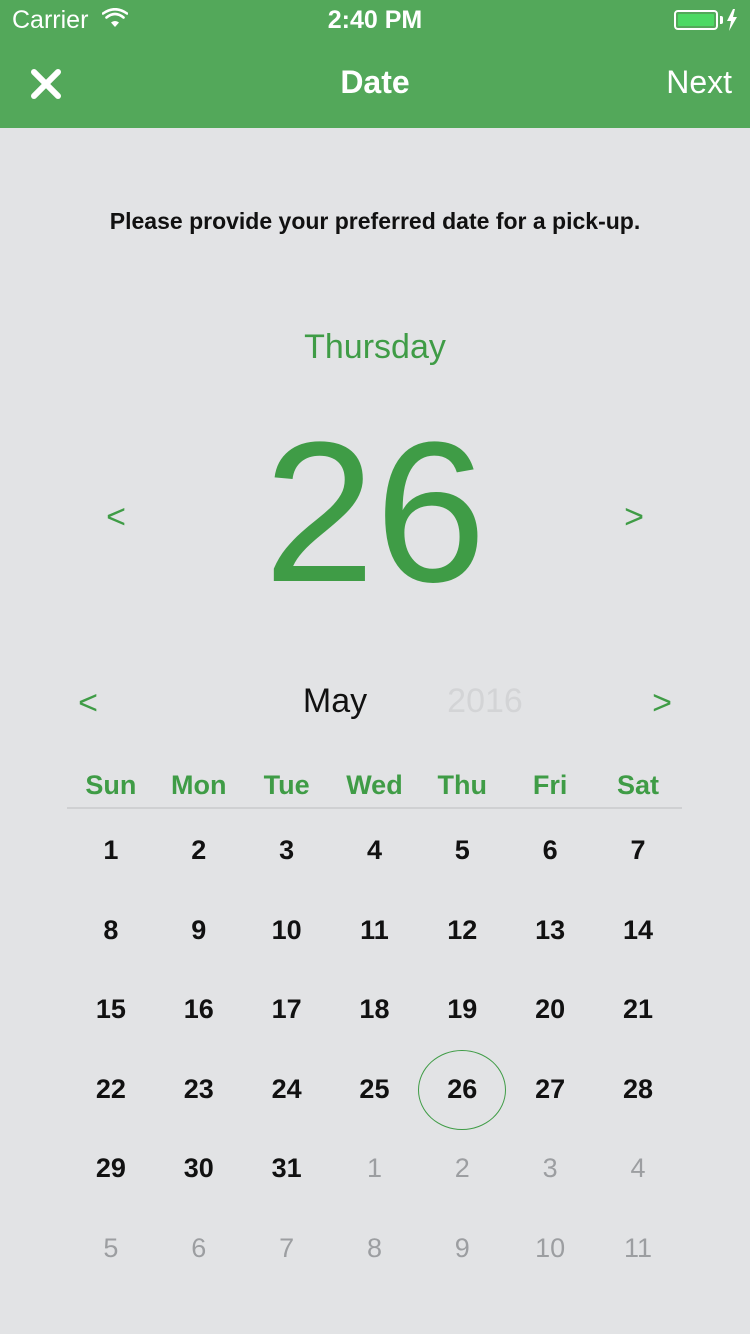  I want to click on calendar-day: 31, so click(287, 1169).